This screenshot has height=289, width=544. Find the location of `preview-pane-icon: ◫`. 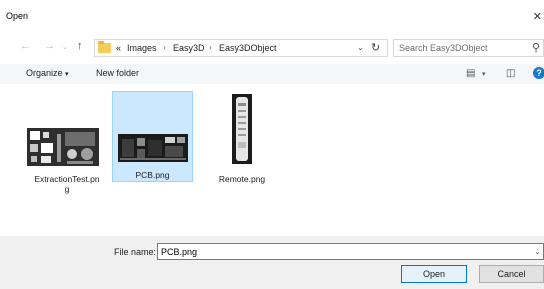

preview-pane-icon: ◫ is located at coordinates (510, 73).